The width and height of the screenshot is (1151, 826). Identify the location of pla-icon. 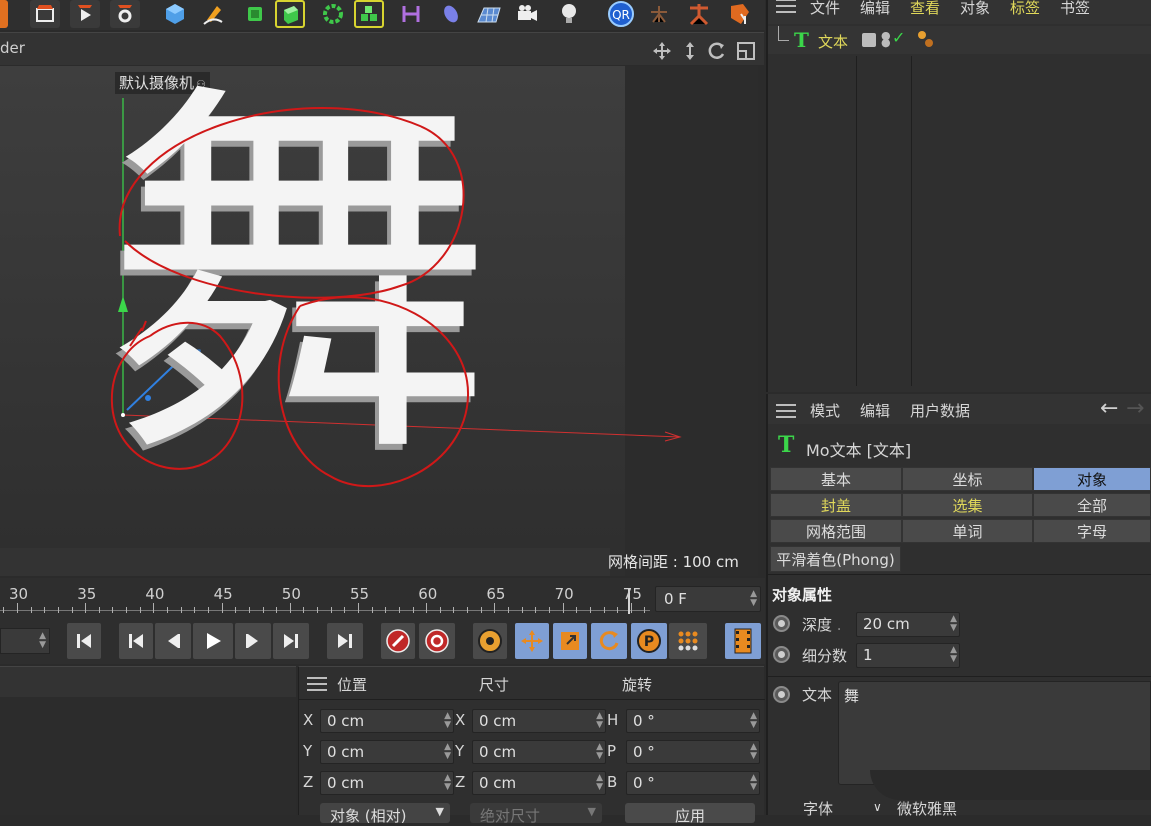
(688, 641).